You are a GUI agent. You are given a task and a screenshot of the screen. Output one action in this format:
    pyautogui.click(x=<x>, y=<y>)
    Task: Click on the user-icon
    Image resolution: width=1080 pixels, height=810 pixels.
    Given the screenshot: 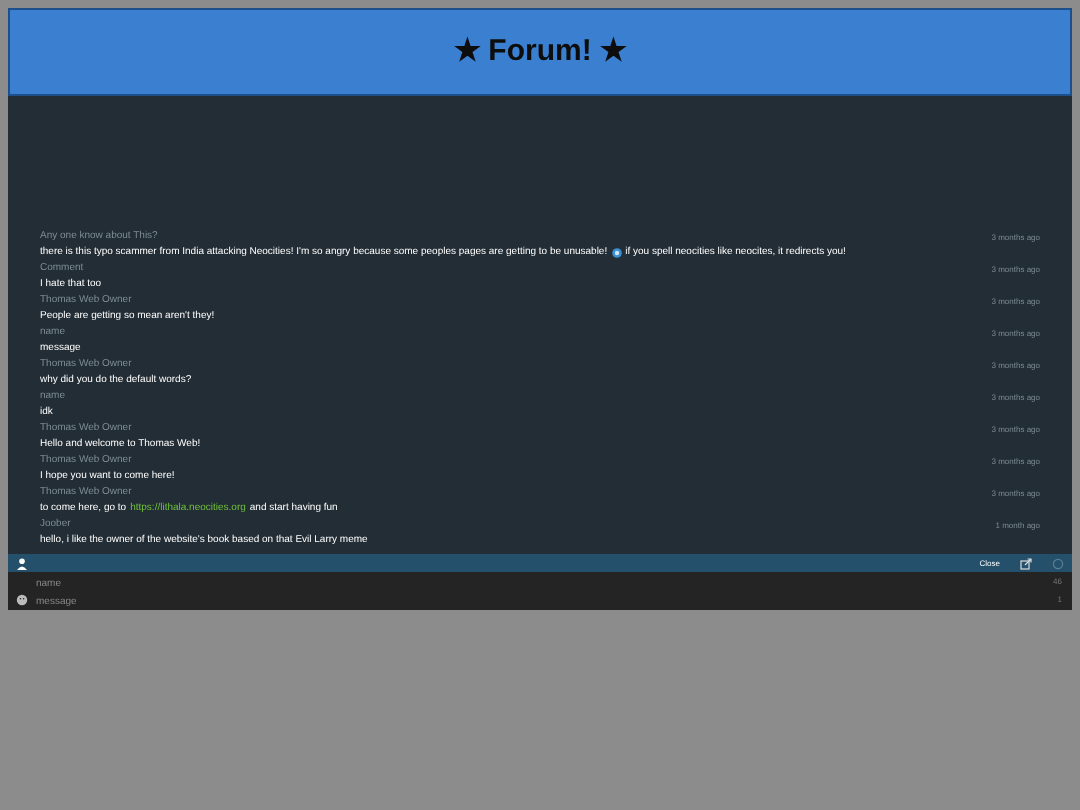 What is the action you would take?
    pyautogui.click(x=22, y=563)
    